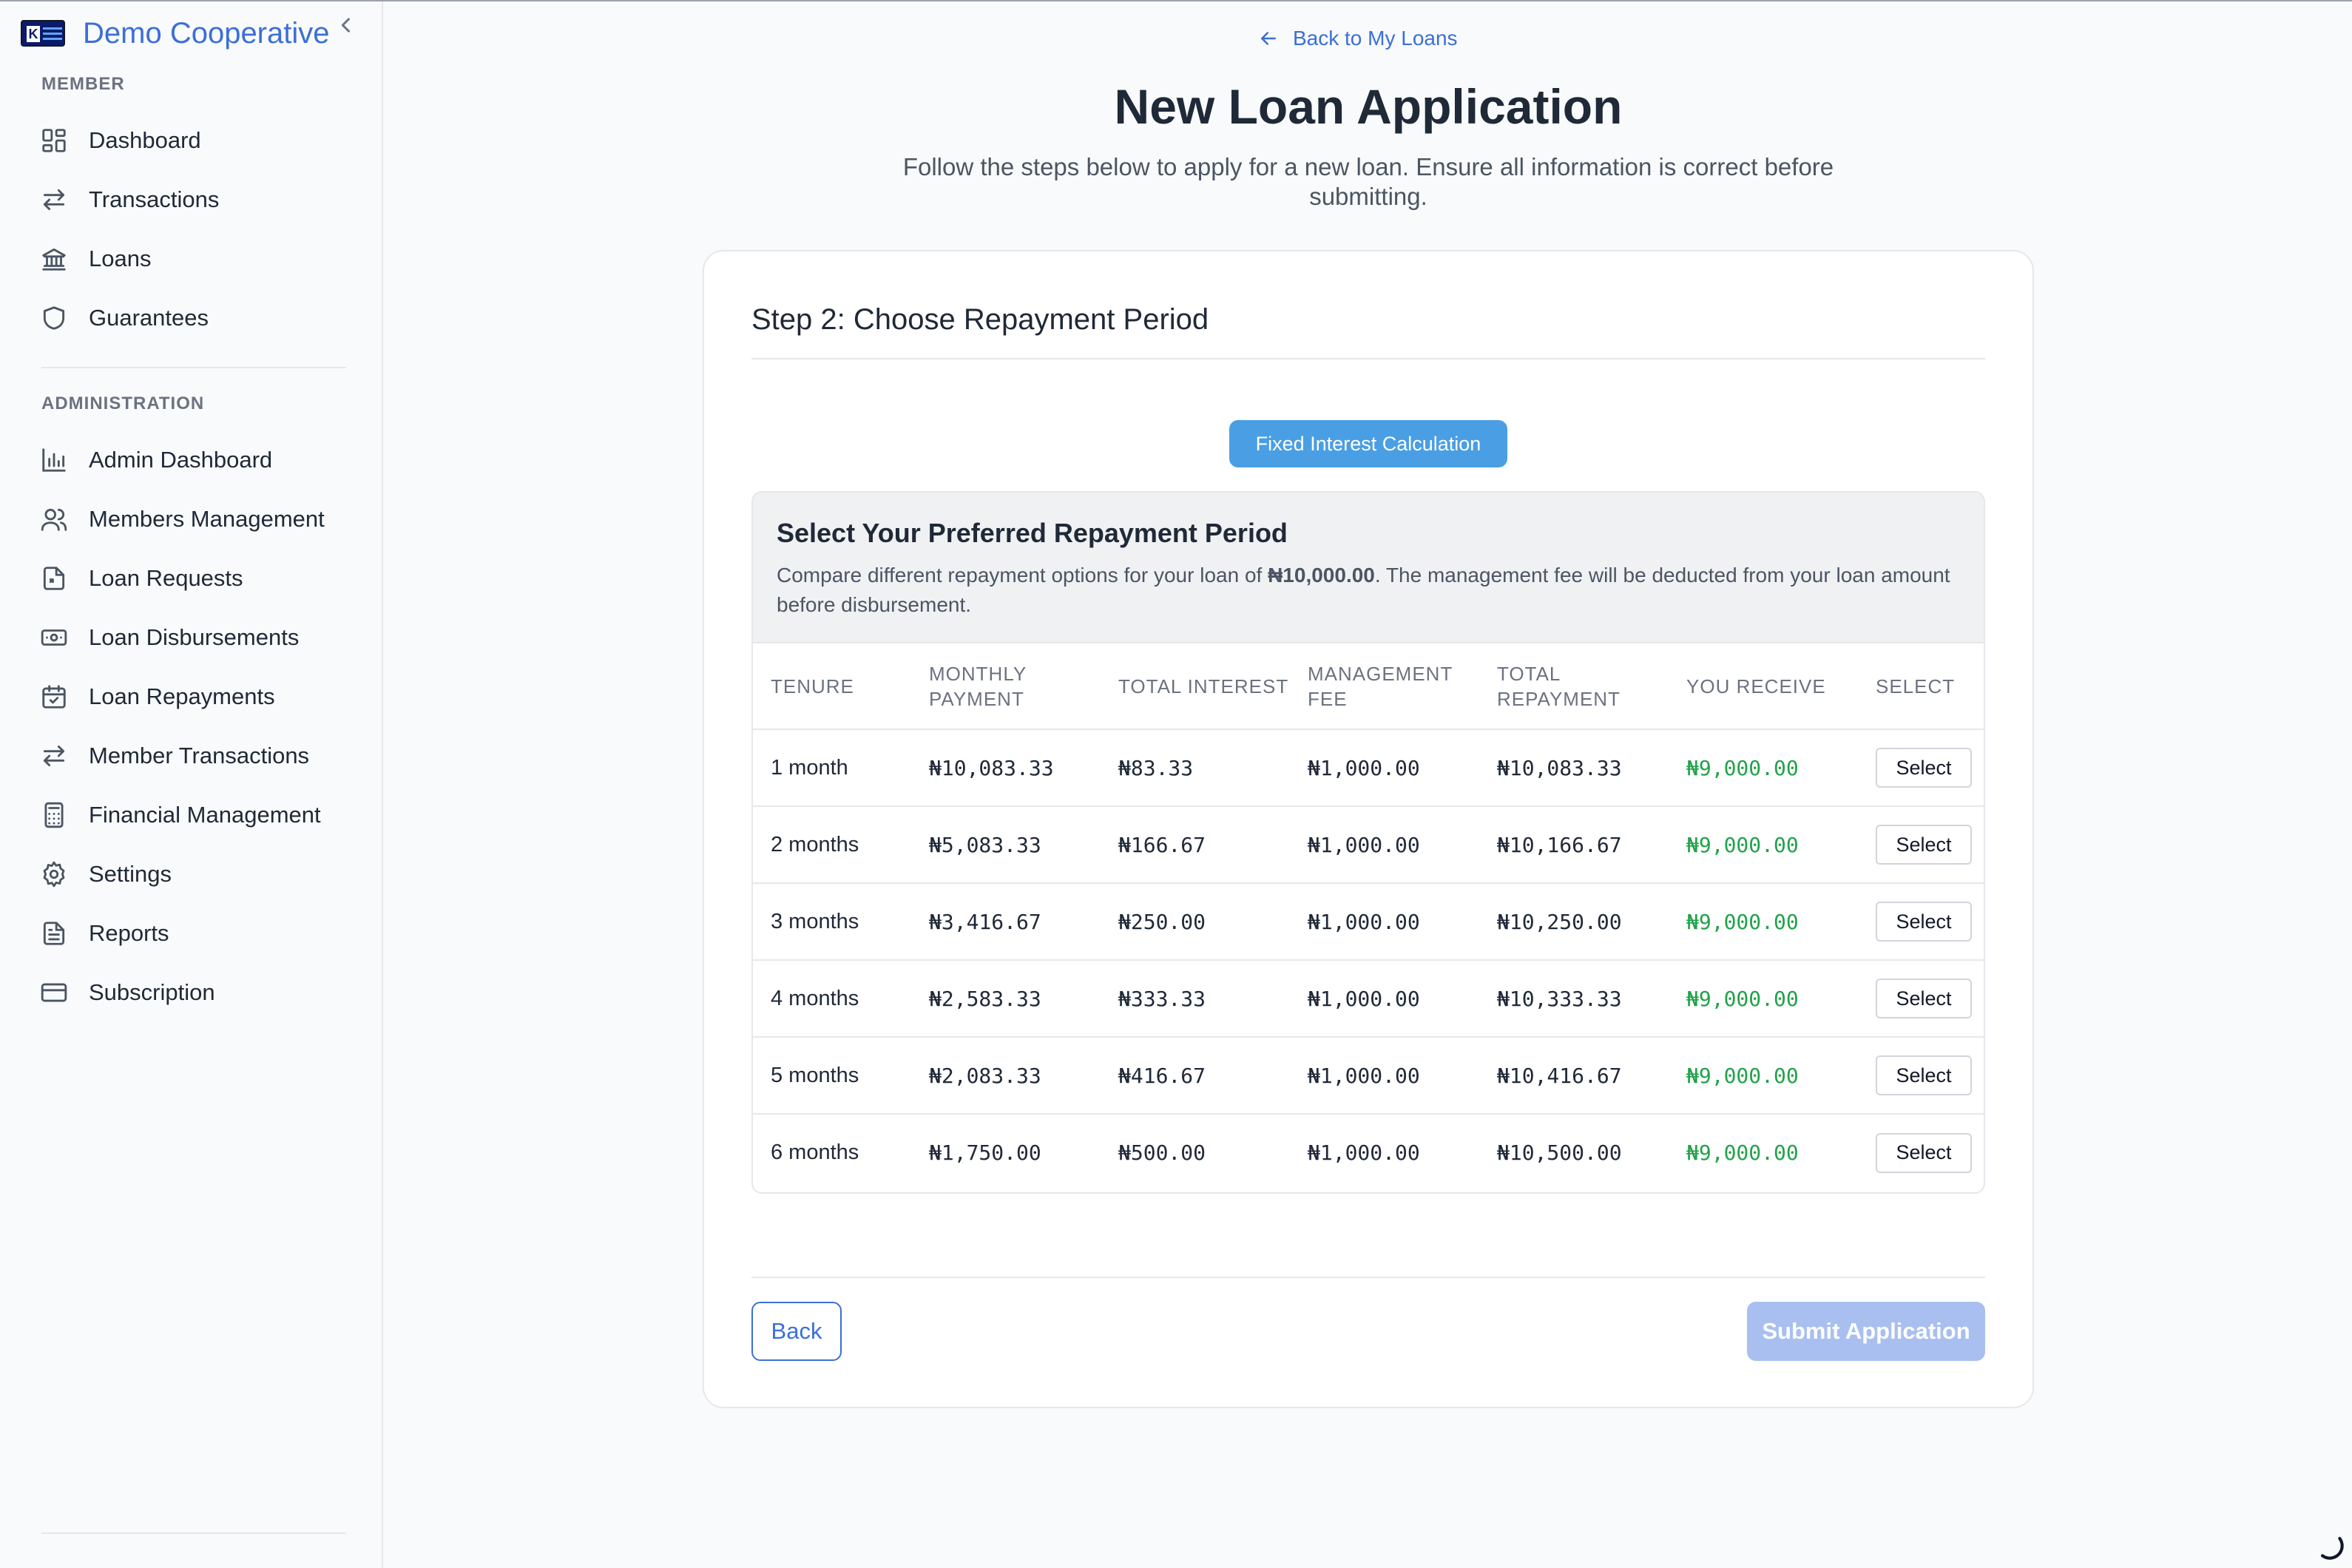 This screenshot has width=2352, height=1568. I want to click on gear-icon, so click(54, 874).